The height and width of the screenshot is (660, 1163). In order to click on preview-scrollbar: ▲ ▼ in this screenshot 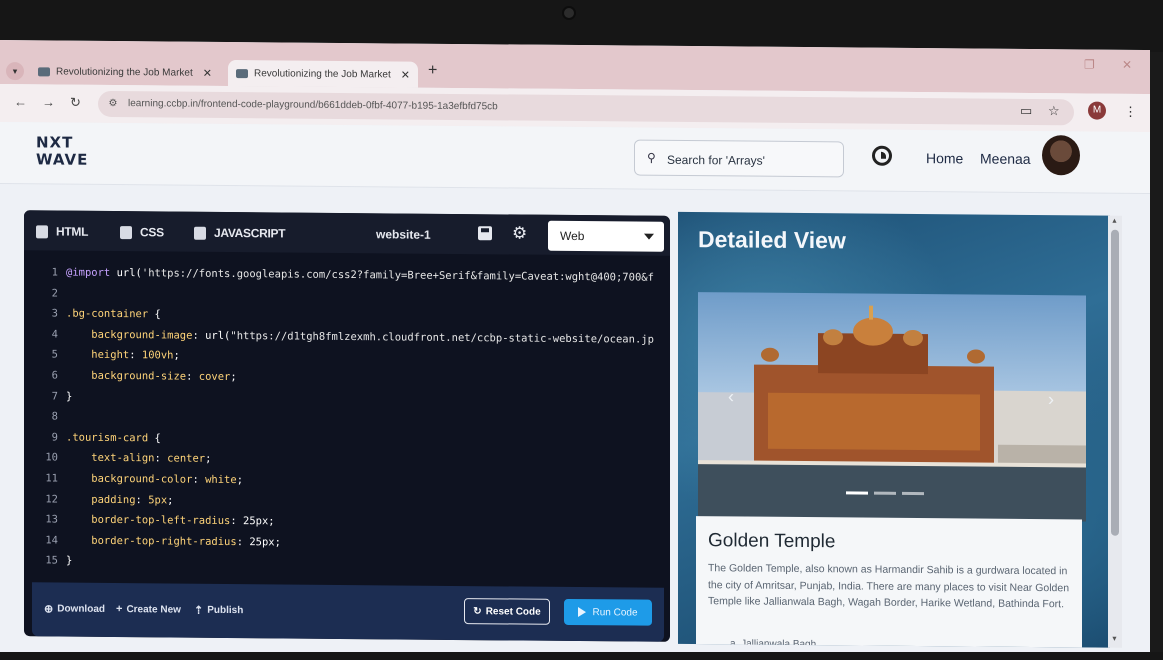, I will do `click(1115, 431)`.